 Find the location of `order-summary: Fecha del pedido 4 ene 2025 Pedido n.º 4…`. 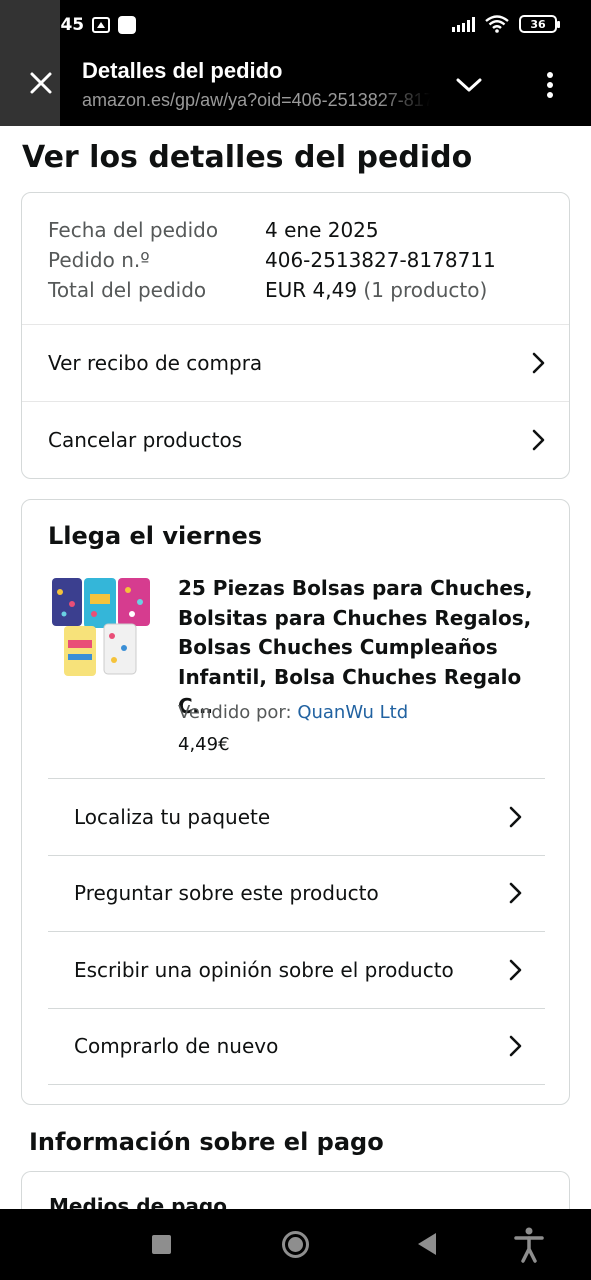

order-summary: Fecha del pedido 4 ene 2025 Pedido n.º 4… is located at coordinates (272, 260).